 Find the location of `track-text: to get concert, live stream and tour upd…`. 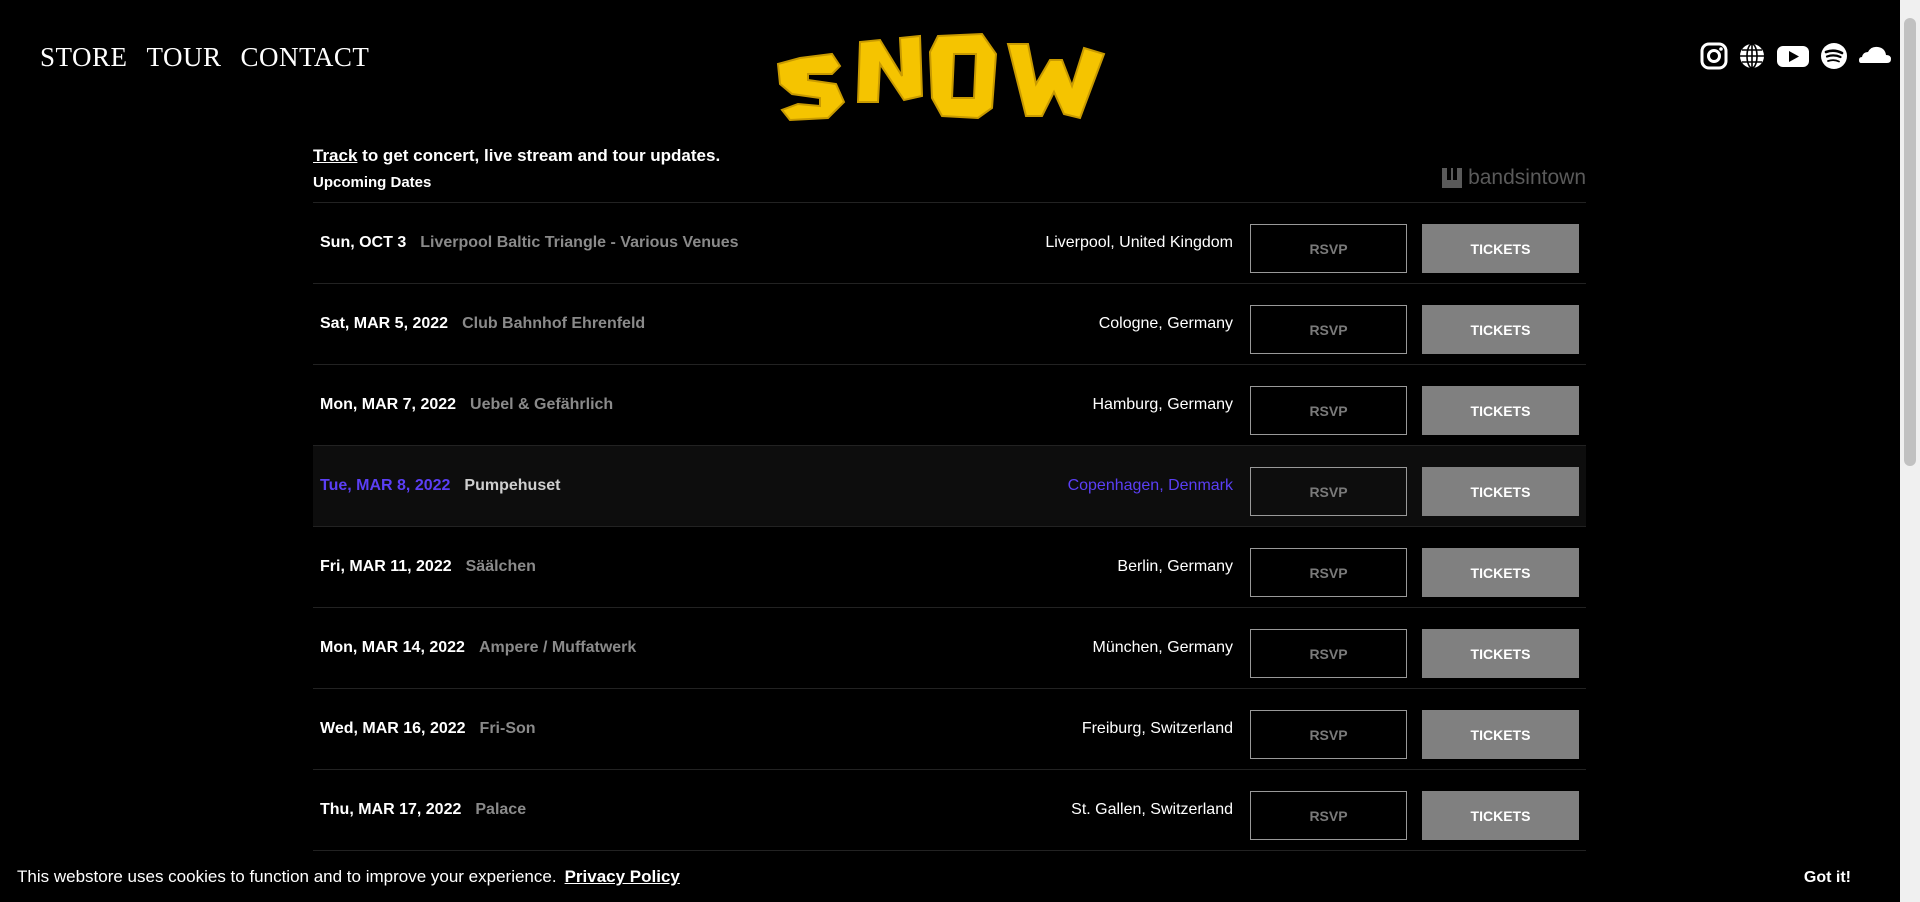

track-text: to get concert, live stream and tour upd… is located at coordinates (539, 155).